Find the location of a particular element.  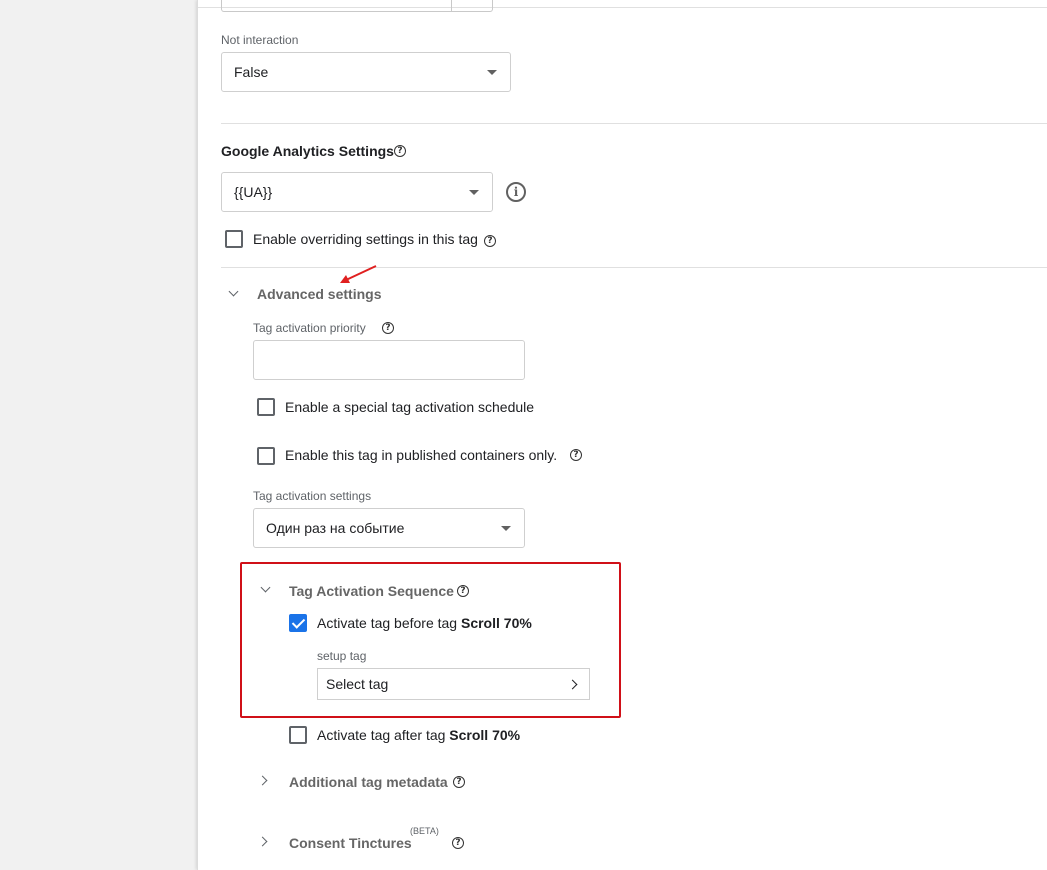

override-settings-checkbox is located at coordinates (234, 239).